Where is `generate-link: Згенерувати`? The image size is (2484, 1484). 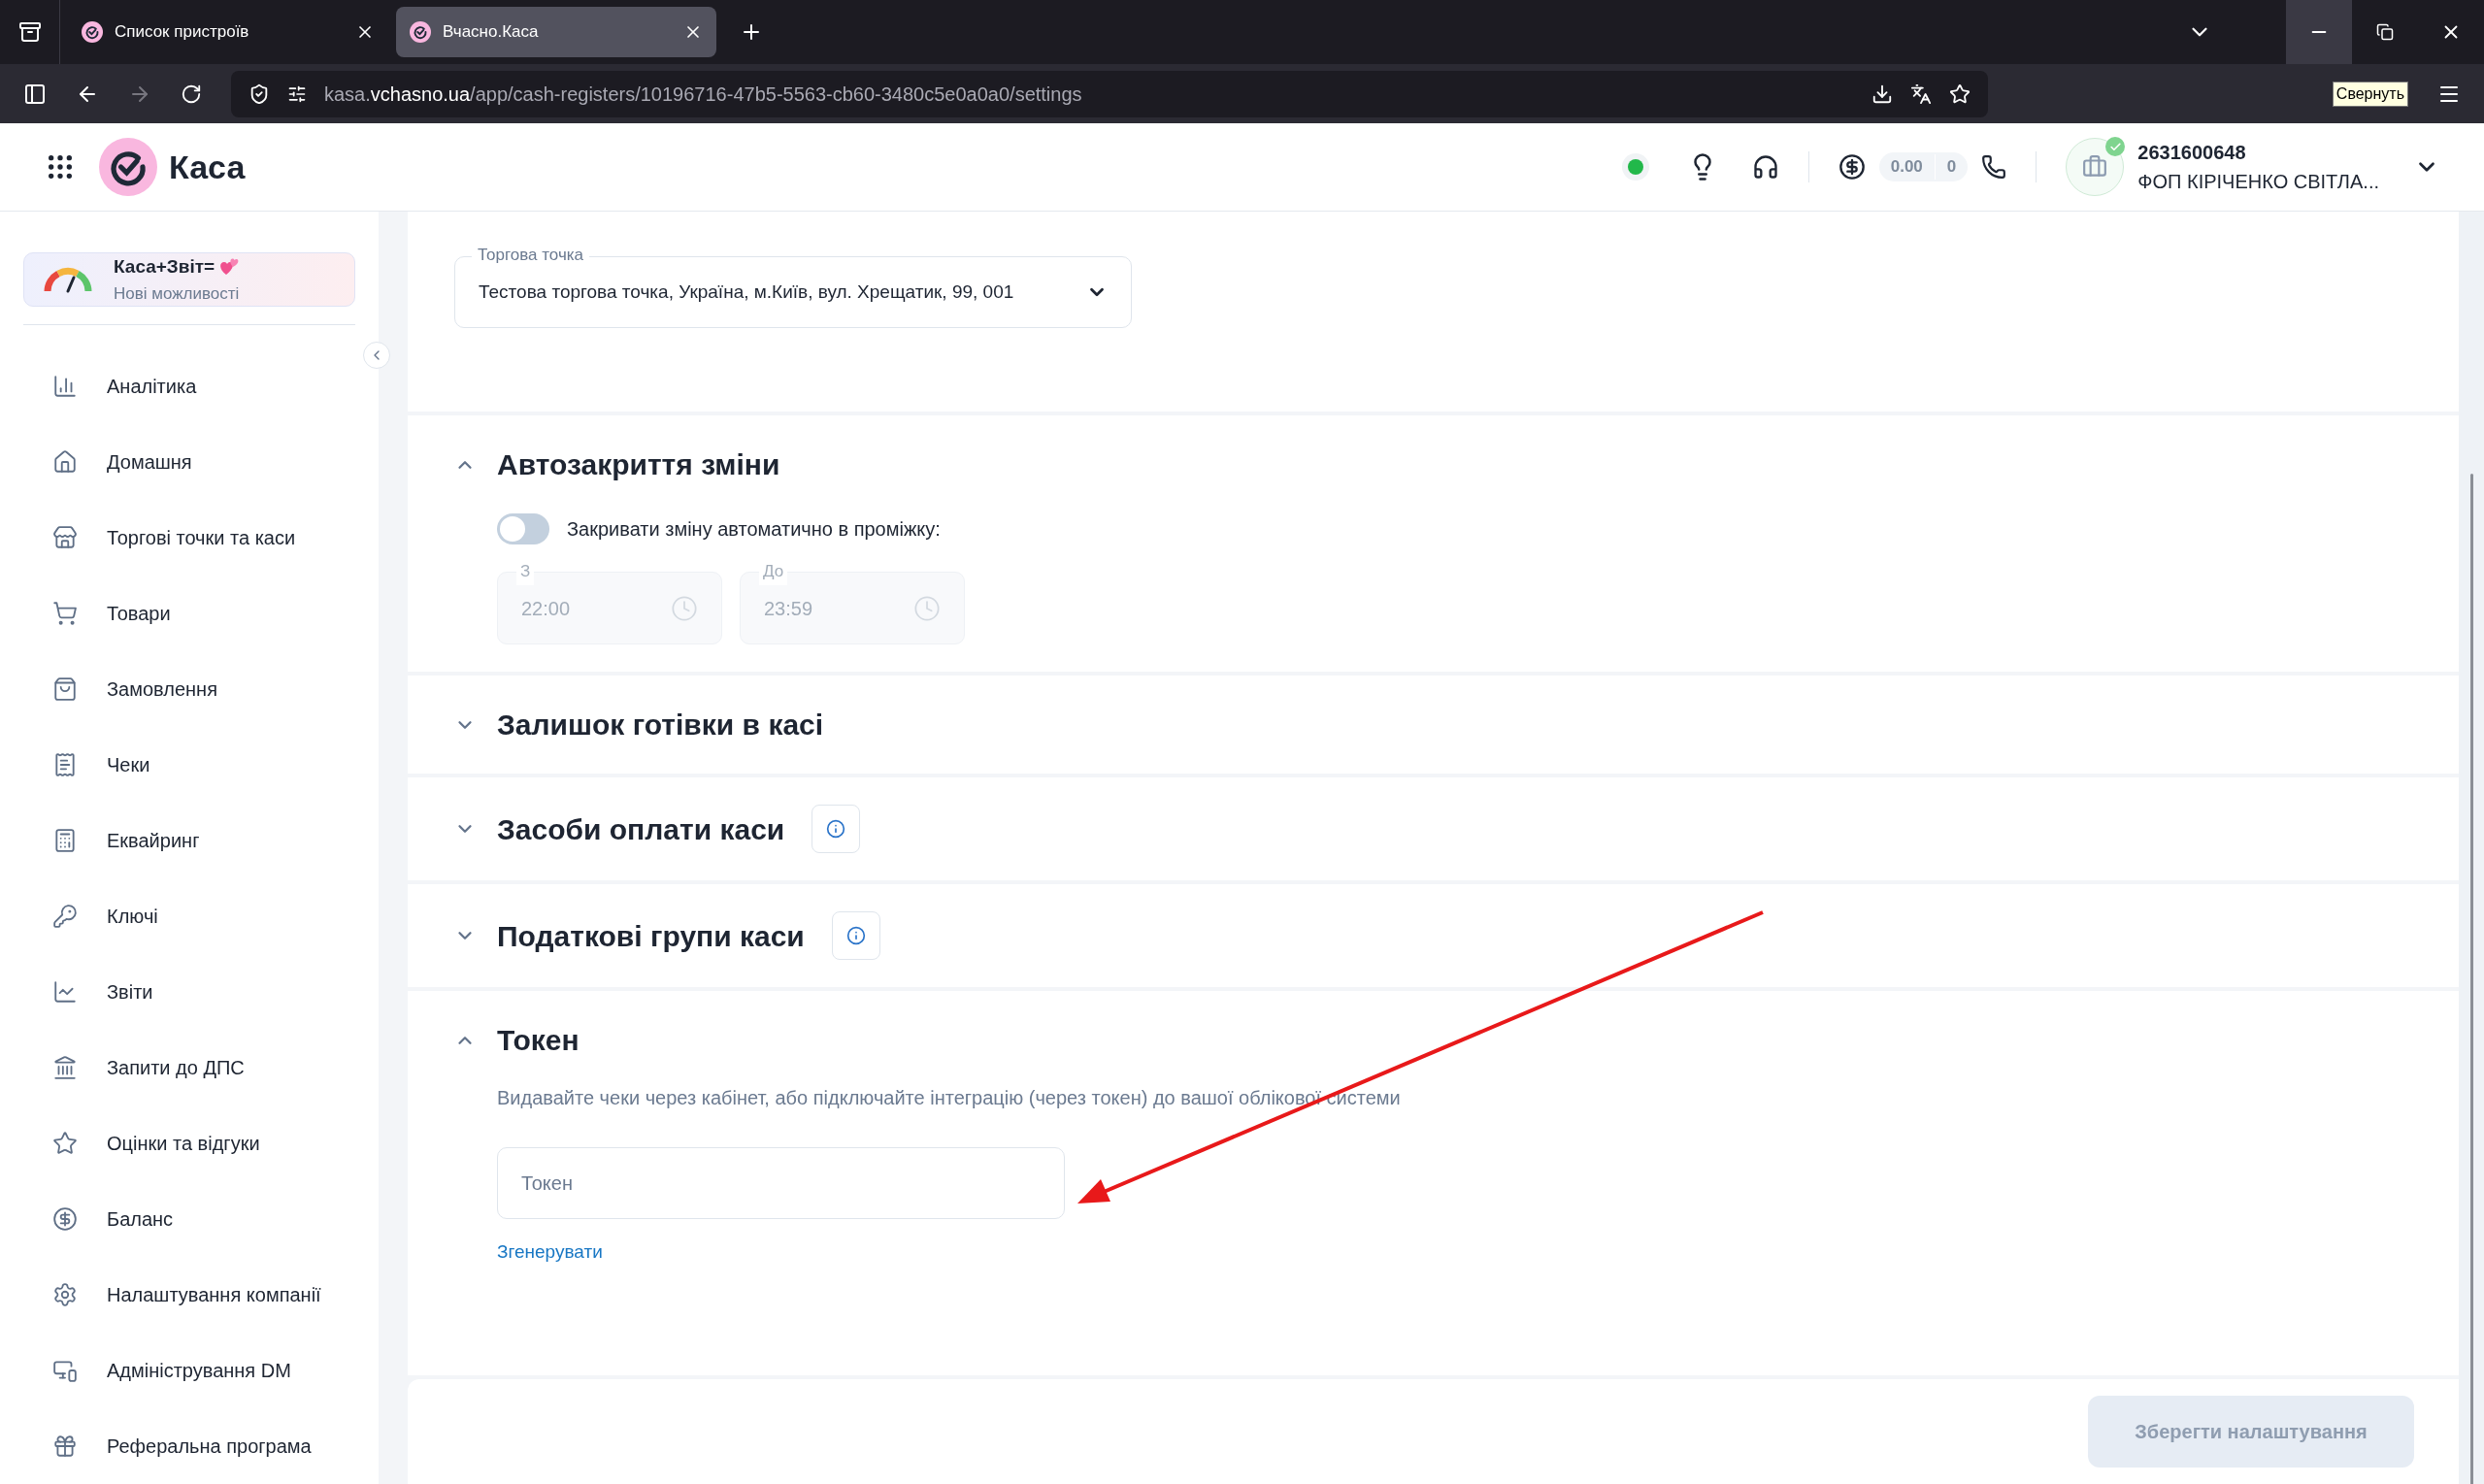
generate-link: Згенерувати is located at coordinates (550, 1252).